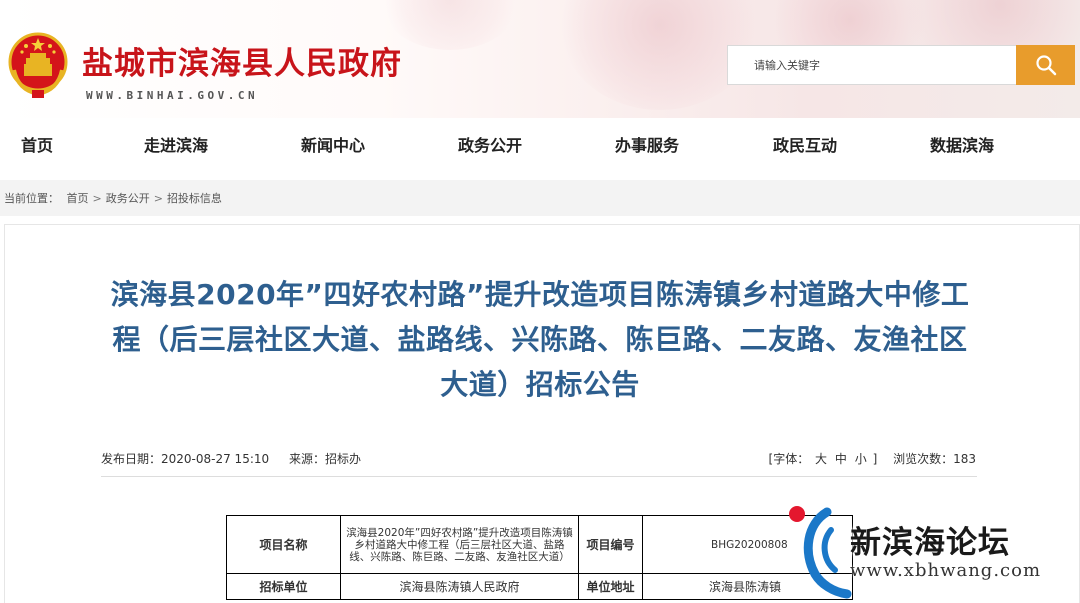 This screenshot has width=1080, height=603. What do you see at coordinates (946, 570) in the screenshot?
I see `watermark-url: www.xbhwang.com` at bounding box center [946, 570].